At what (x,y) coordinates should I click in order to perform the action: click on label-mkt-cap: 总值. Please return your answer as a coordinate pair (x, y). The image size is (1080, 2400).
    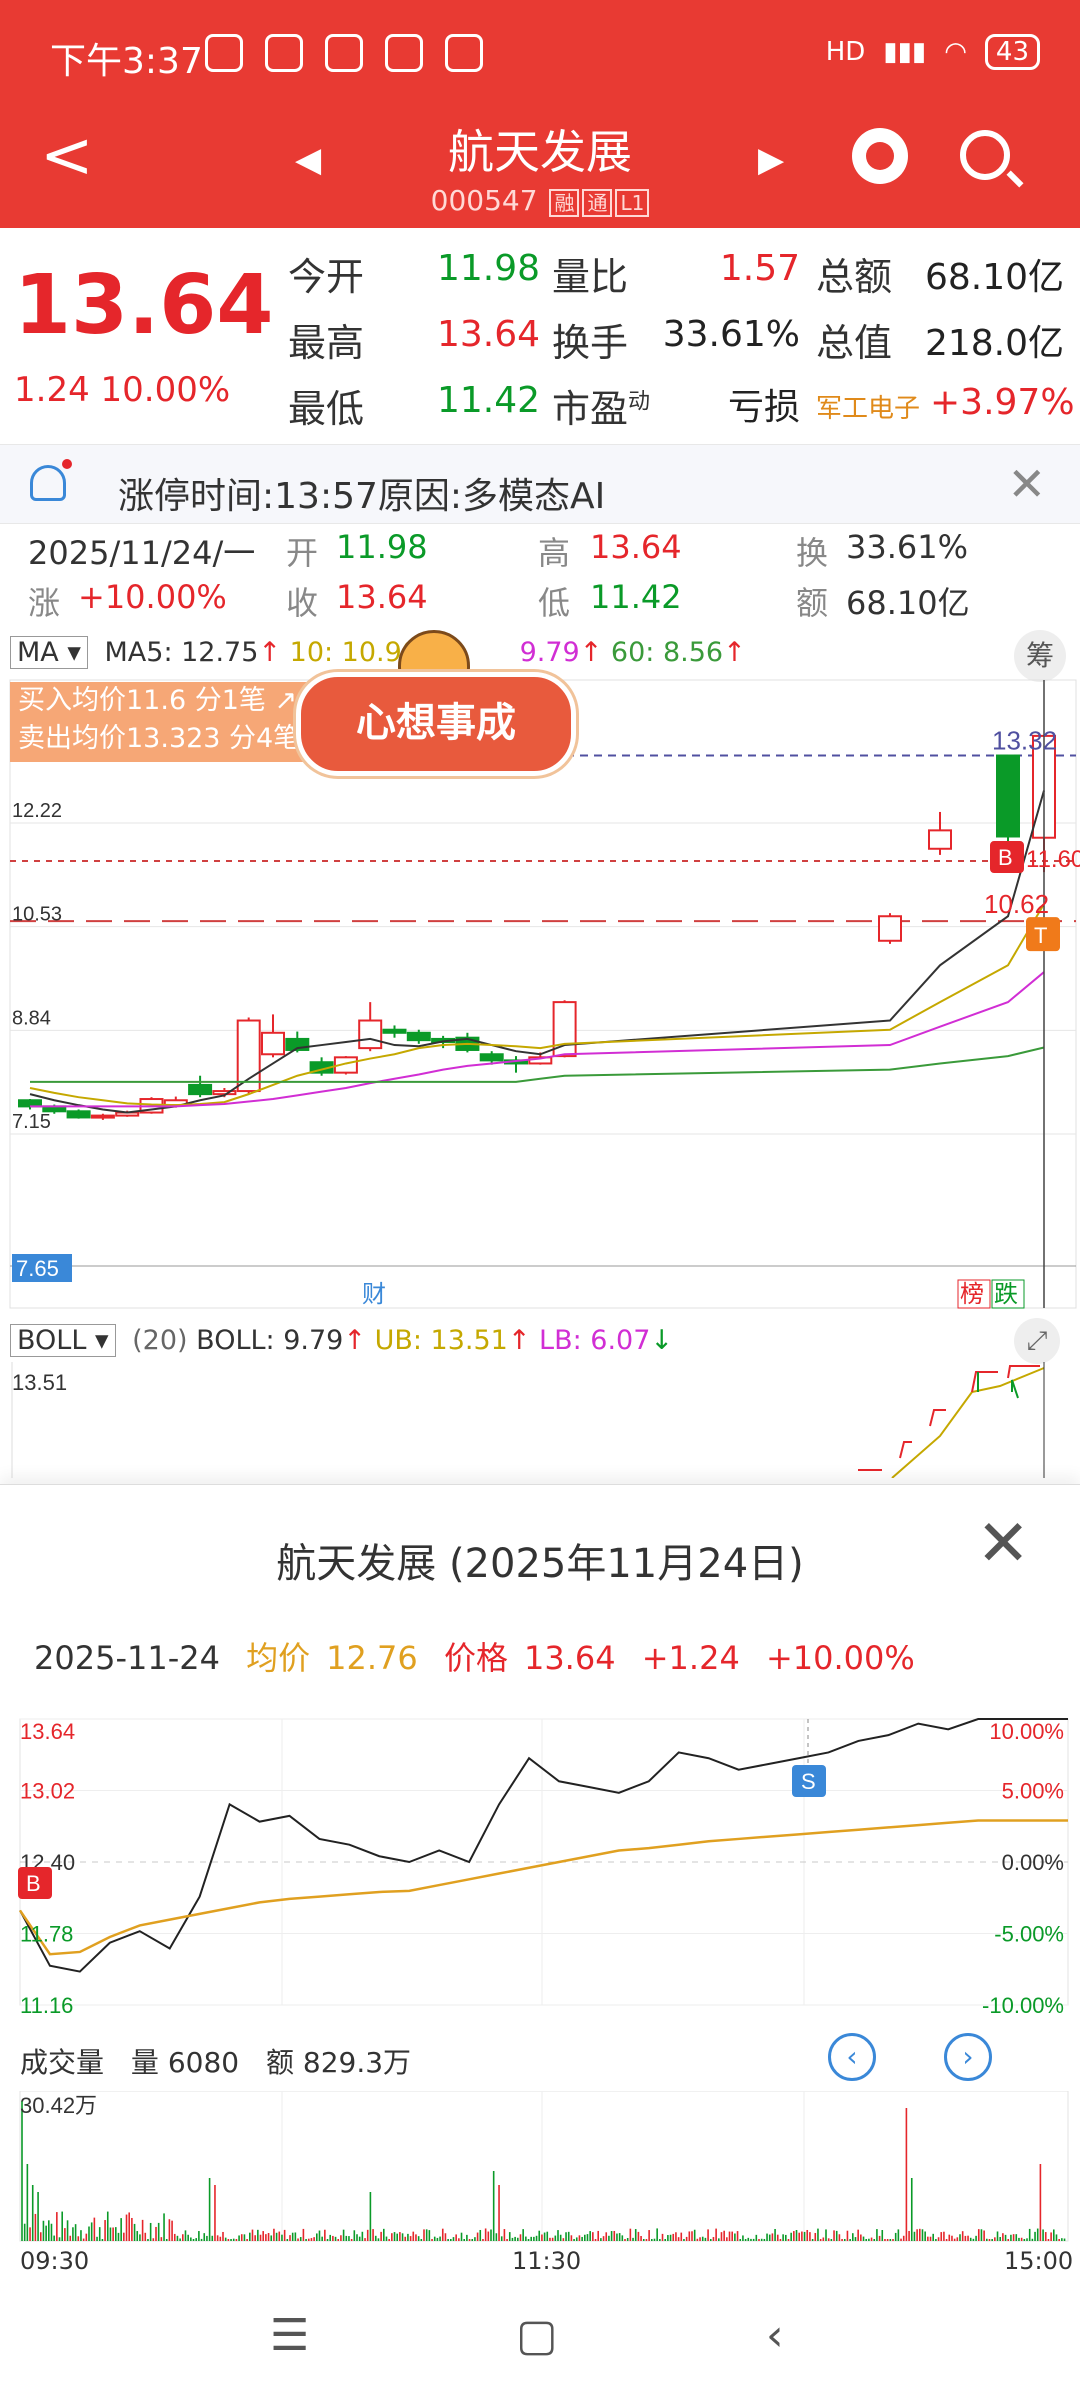
    Looking at the image, I should click on (854, 343).